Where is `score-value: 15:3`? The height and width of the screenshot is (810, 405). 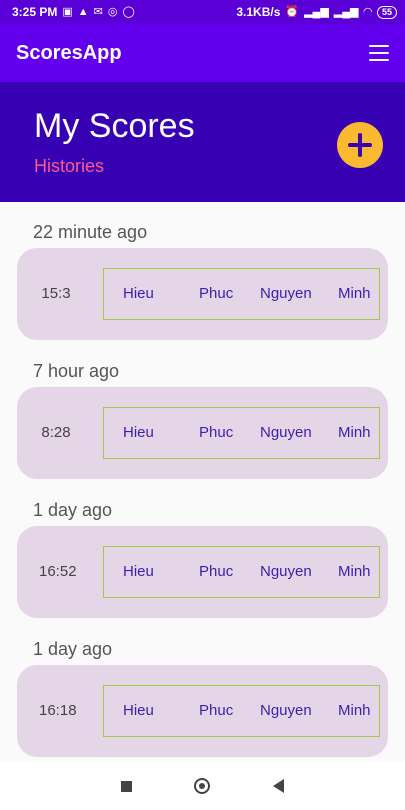 score-value: 15:3 is located at coordinates (56, 293).